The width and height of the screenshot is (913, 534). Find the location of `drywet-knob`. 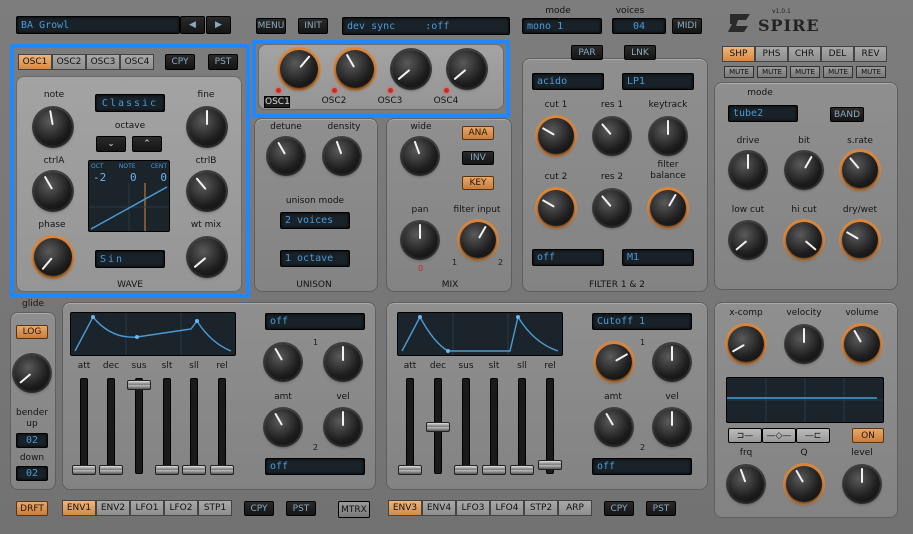

drywet-knob is located at coordinates (860, 240).